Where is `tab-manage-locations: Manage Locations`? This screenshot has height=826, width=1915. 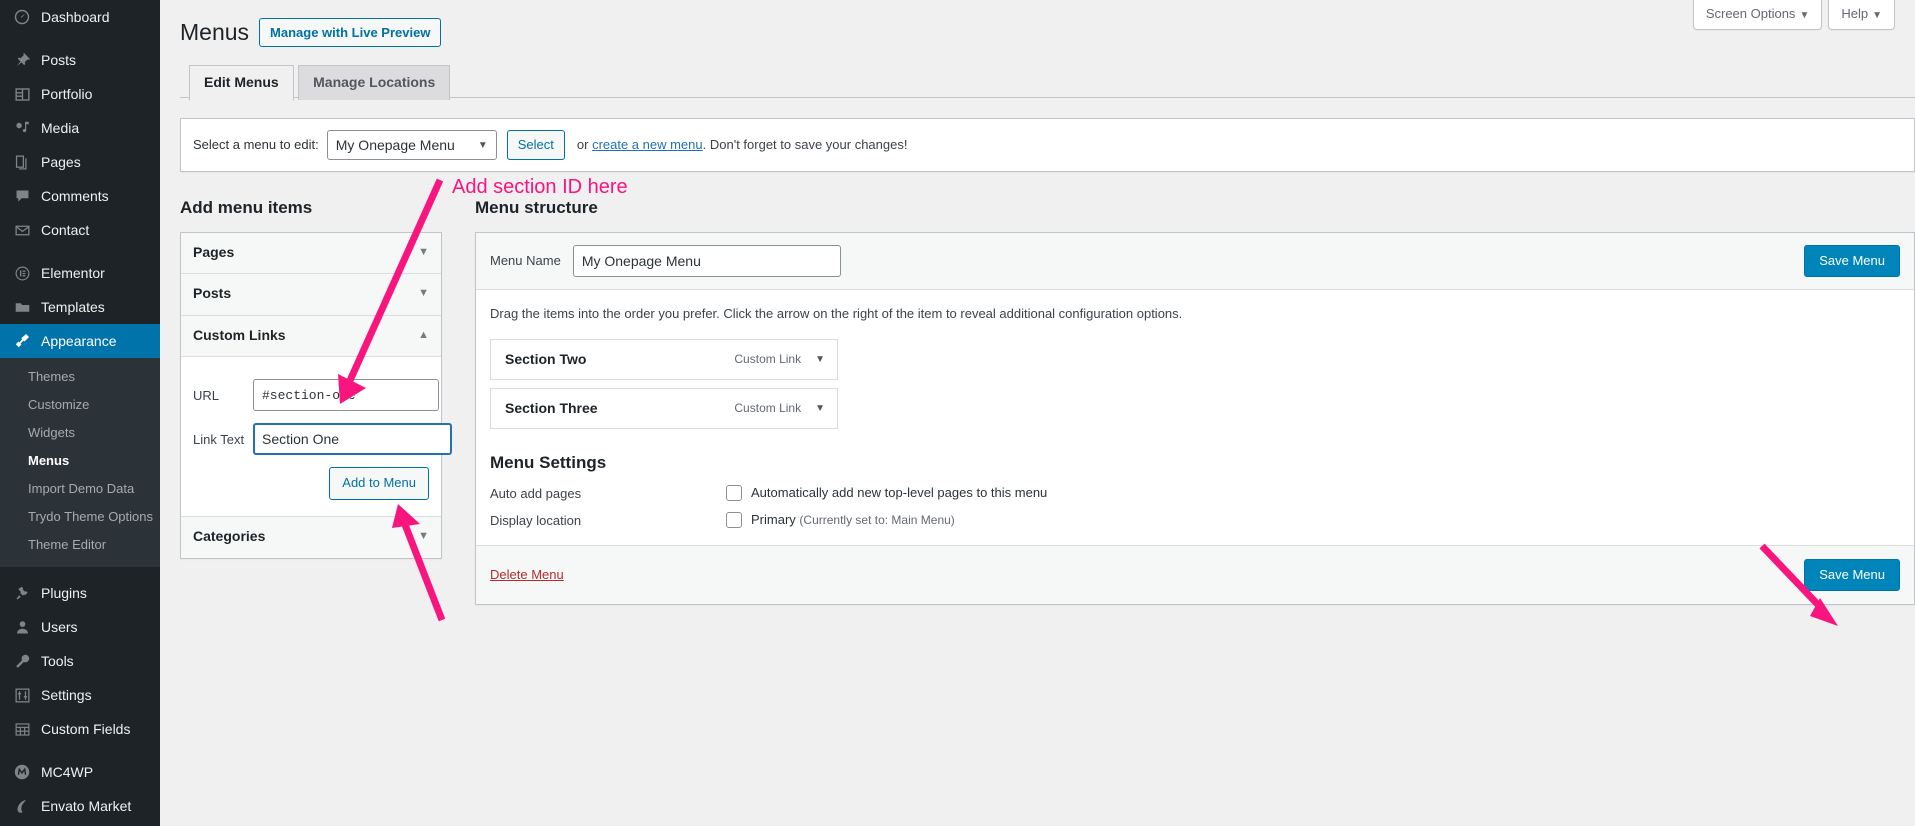
tab-manage-locations: Manage Locations is located at coordinates (374, 82).